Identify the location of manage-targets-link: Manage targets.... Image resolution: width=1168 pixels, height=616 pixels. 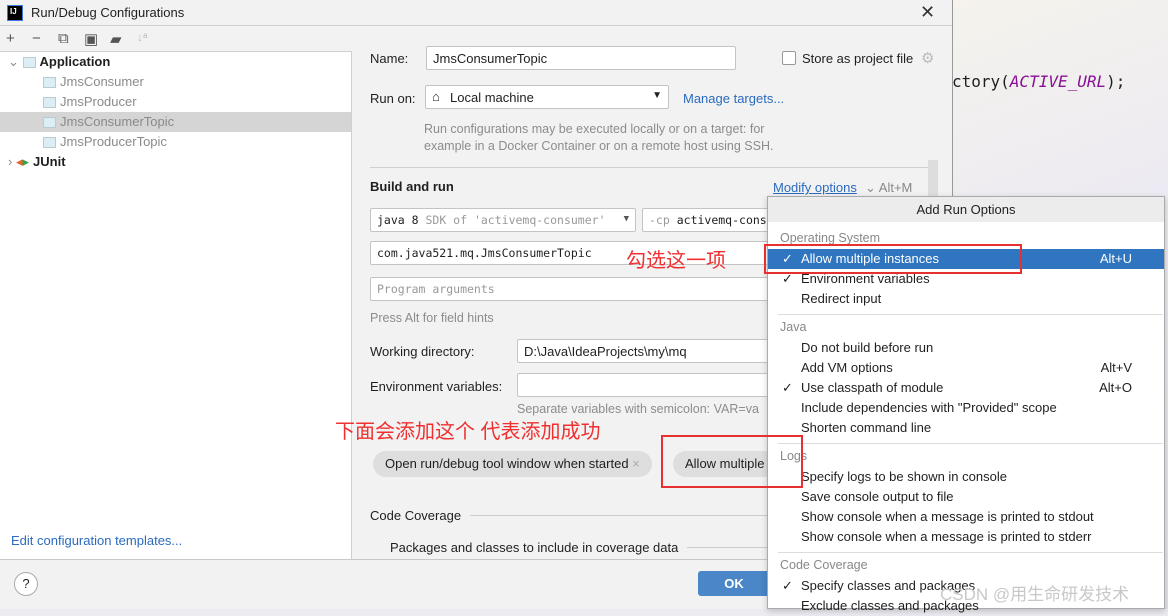
(733, 98).